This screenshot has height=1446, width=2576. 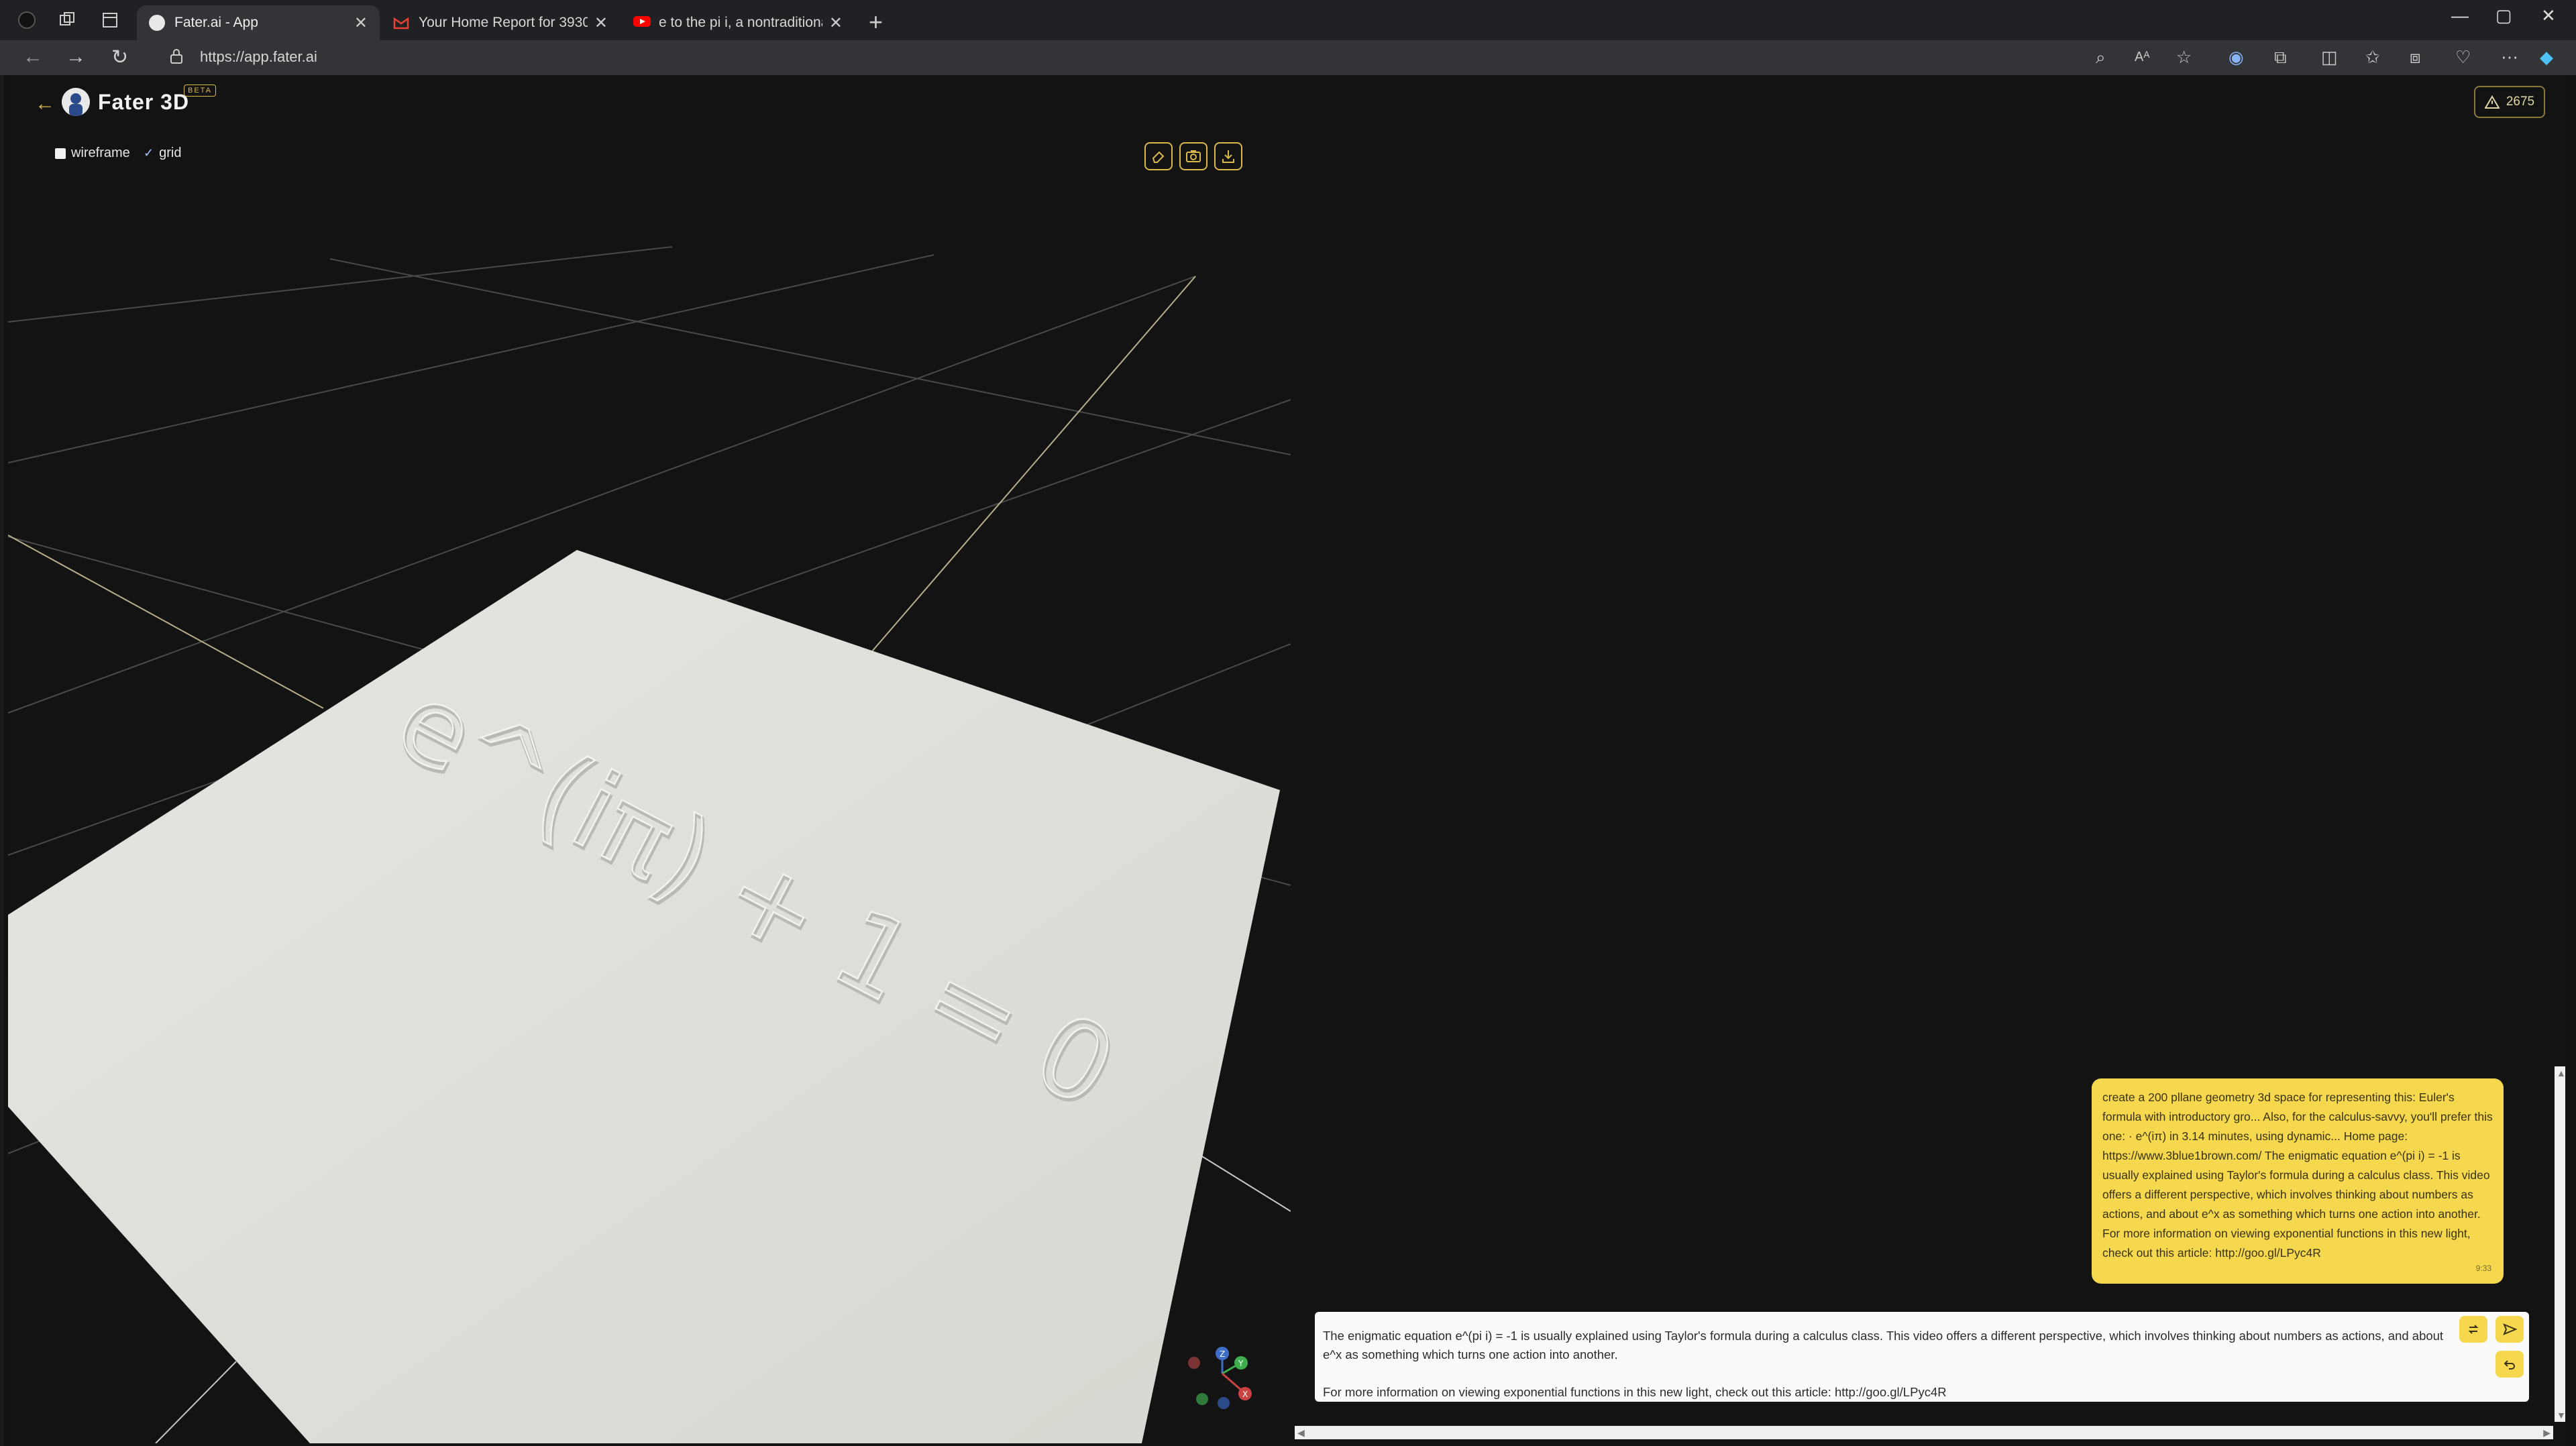 What do you see at coordinates (2184, 57) in the screenshot?
I see `favorite-star-icon: ☆` at bounding box center [2184, 57].